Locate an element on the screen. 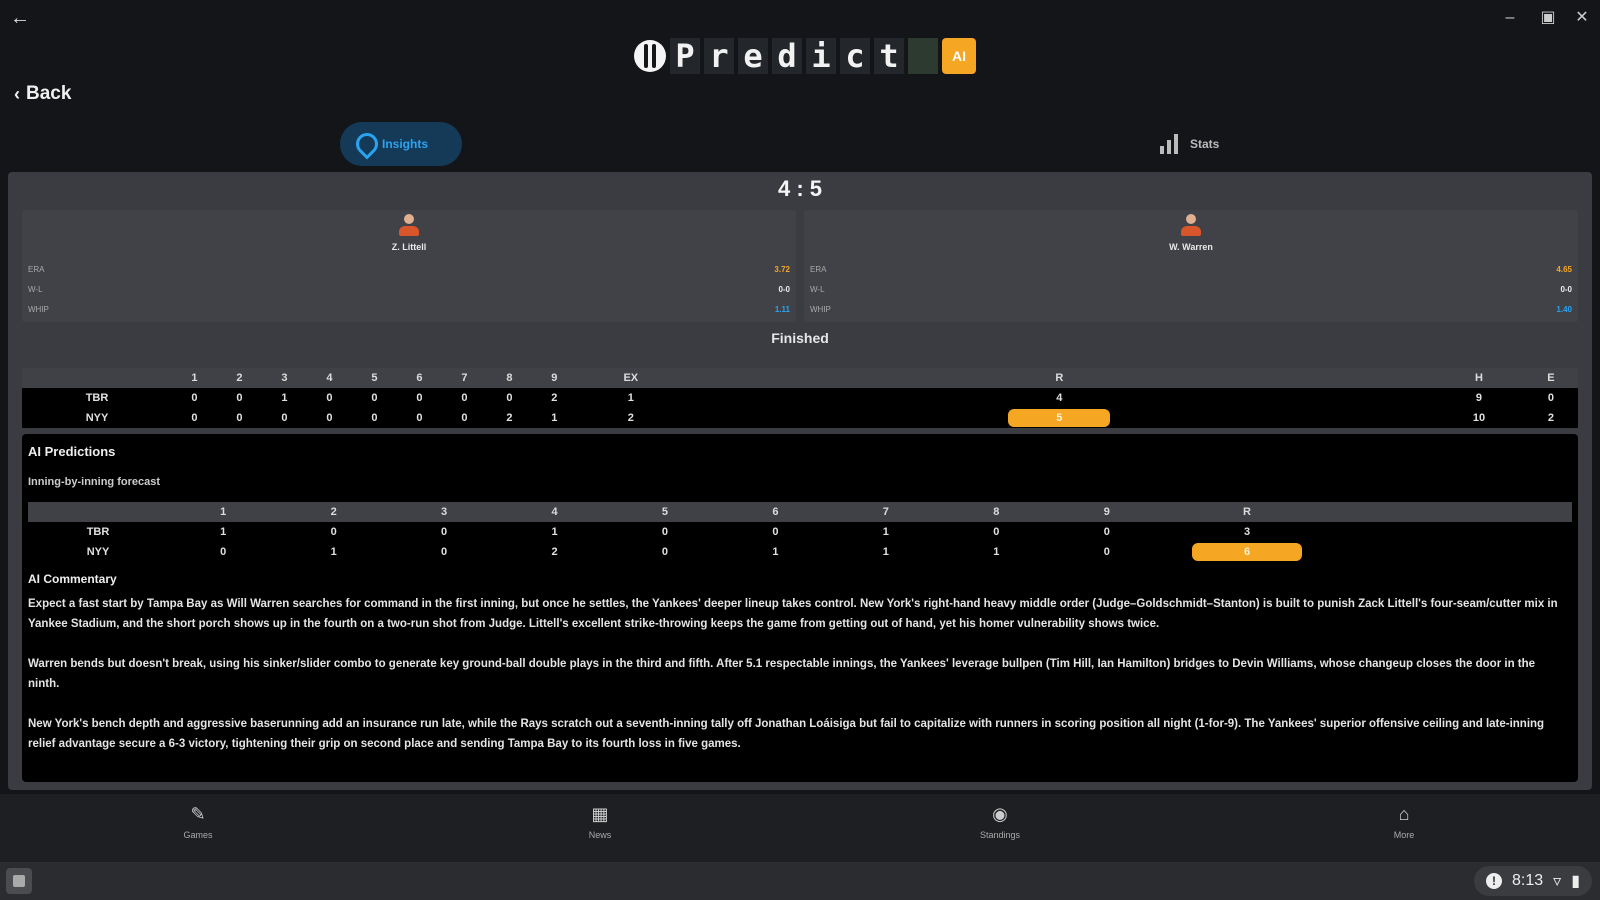 The width and height of the screenshot is (1600, 900). nav-label: Games is located at coordinates (198, 835).